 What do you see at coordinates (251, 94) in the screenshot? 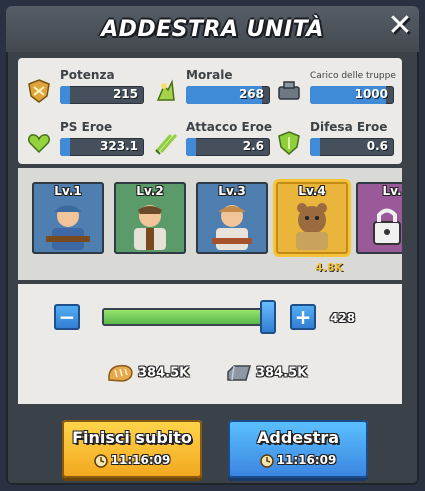
I see `stat-value: 268` at bounding box center [251, 94].